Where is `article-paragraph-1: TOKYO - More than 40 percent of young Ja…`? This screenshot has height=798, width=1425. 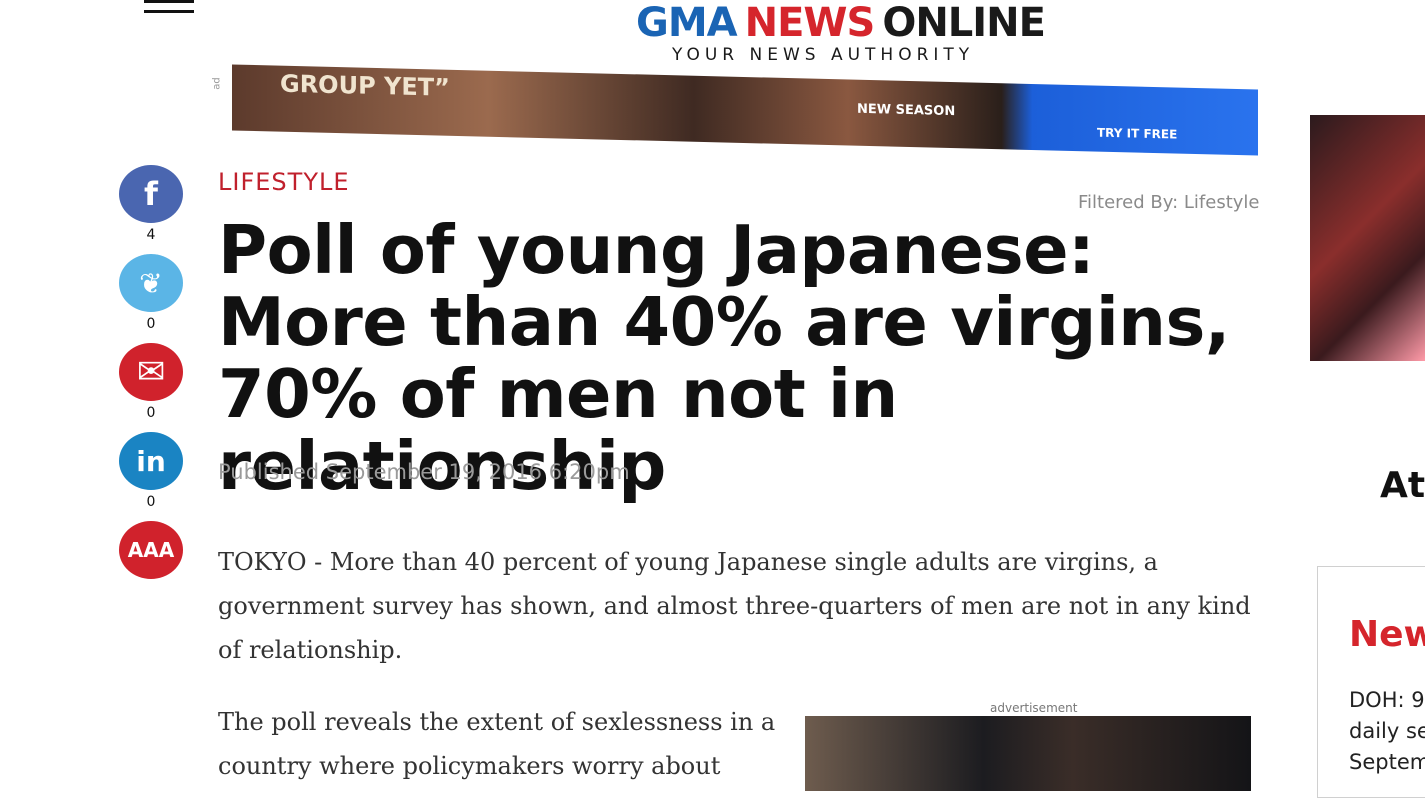
article-paragraph-1: TOKYO - More than 40 percent of young Ja… is located at coordinates (734, 606).